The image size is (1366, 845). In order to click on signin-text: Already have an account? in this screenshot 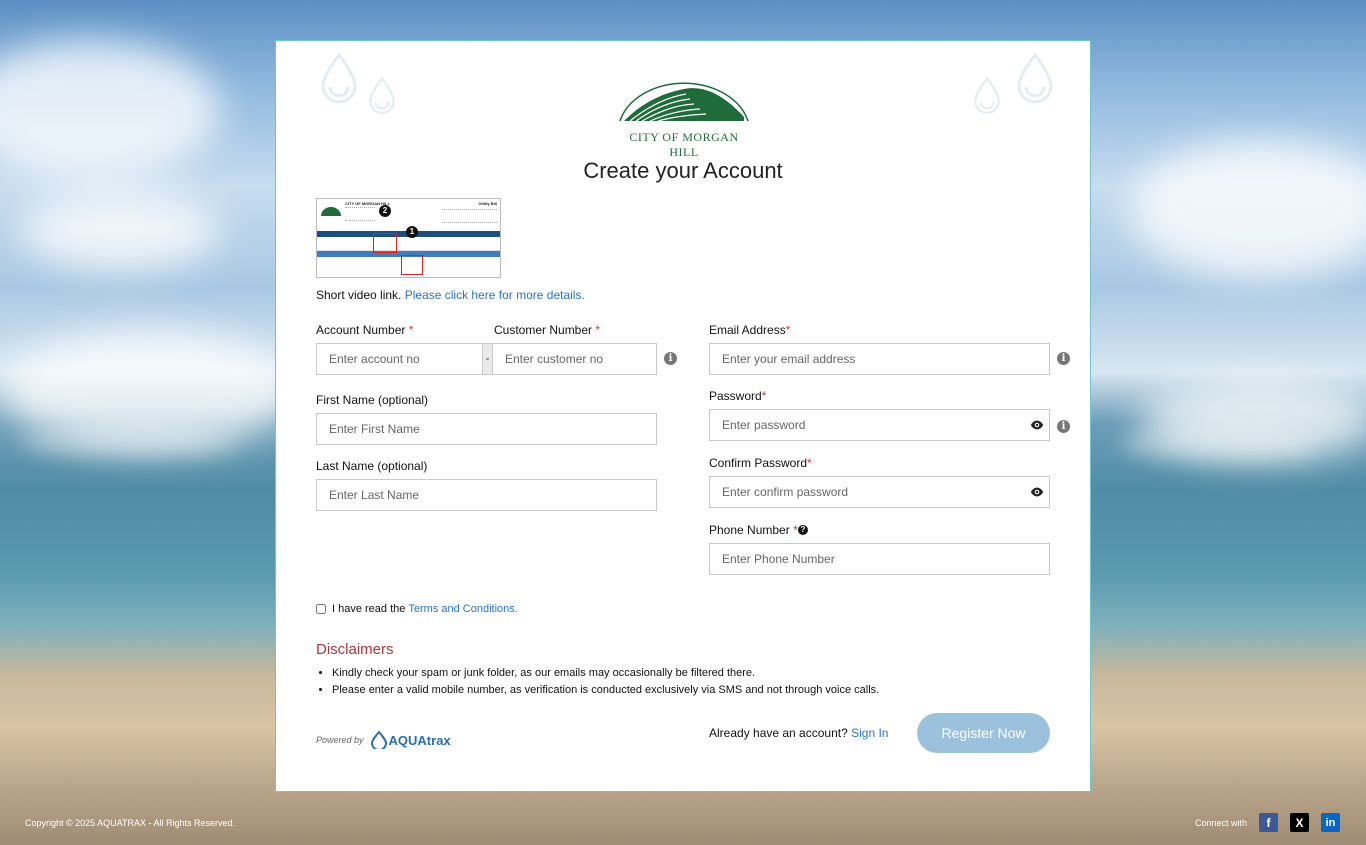, I will do `click(778, 733)`.